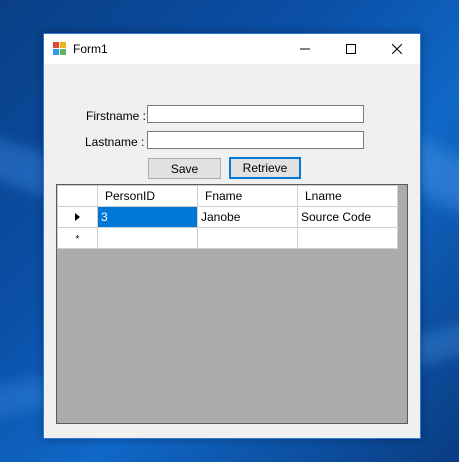 The width and height of the screenshot is (459, 462). Describe the element at coordinates (347, 238) in the screenshot. I see `new-cell-lname` at that location.